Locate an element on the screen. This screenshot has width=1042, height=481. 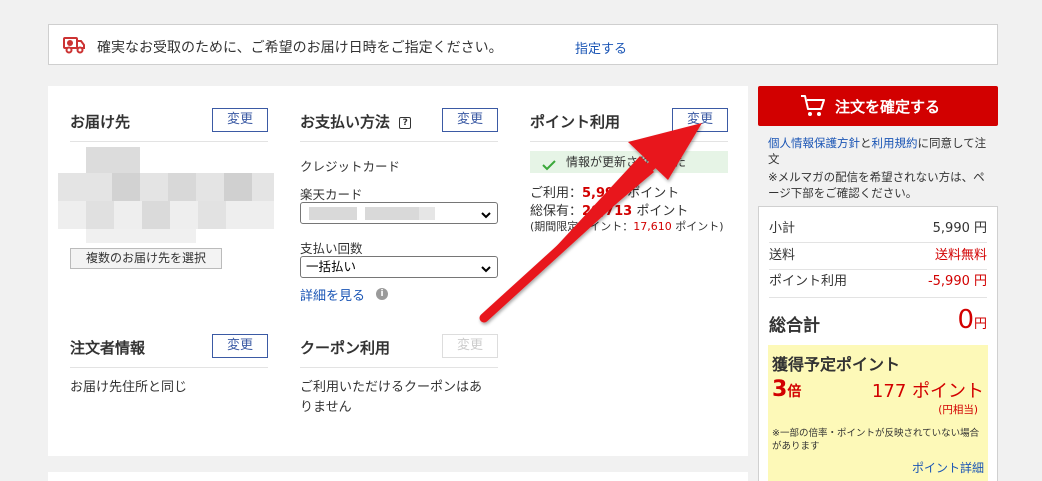
points-used-summary-label: ポイント利用 is located at coordinates (808, 281).